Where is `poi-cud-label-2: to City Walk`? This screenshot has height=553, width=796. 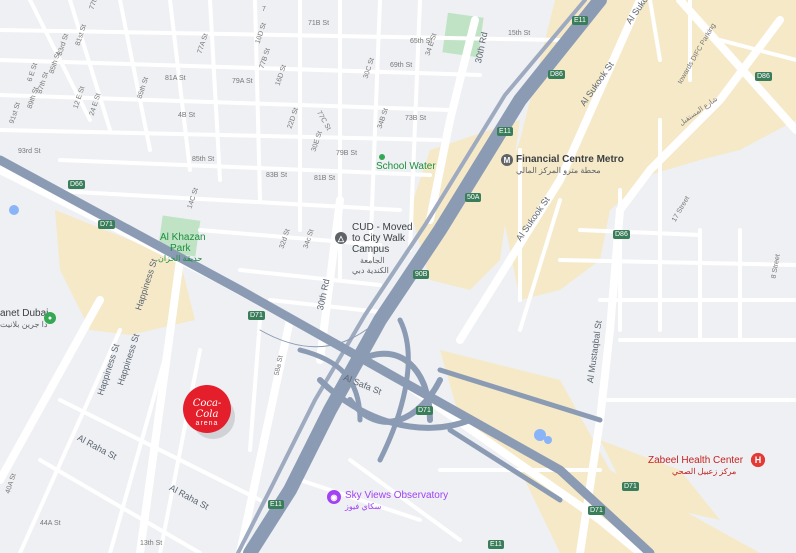
poi-cud-label-2: to City Walk is located at coordinates (378, 238).